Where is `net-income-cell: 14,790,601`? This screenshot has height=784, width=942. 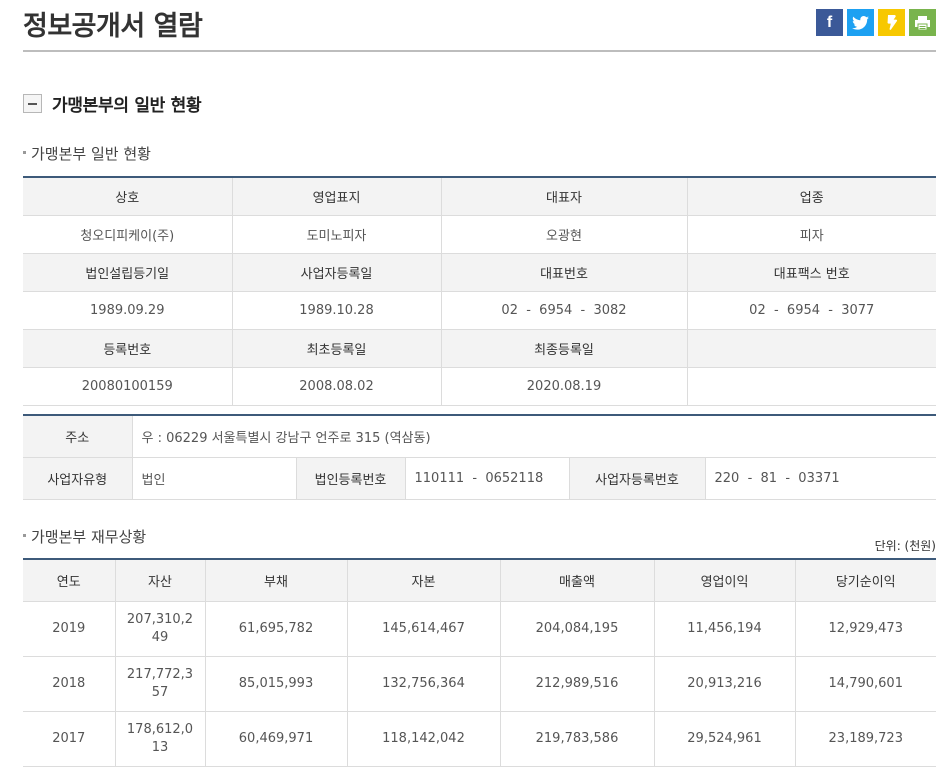
net-income-cell: 14,790,601 is located at coordinates (865, 683).